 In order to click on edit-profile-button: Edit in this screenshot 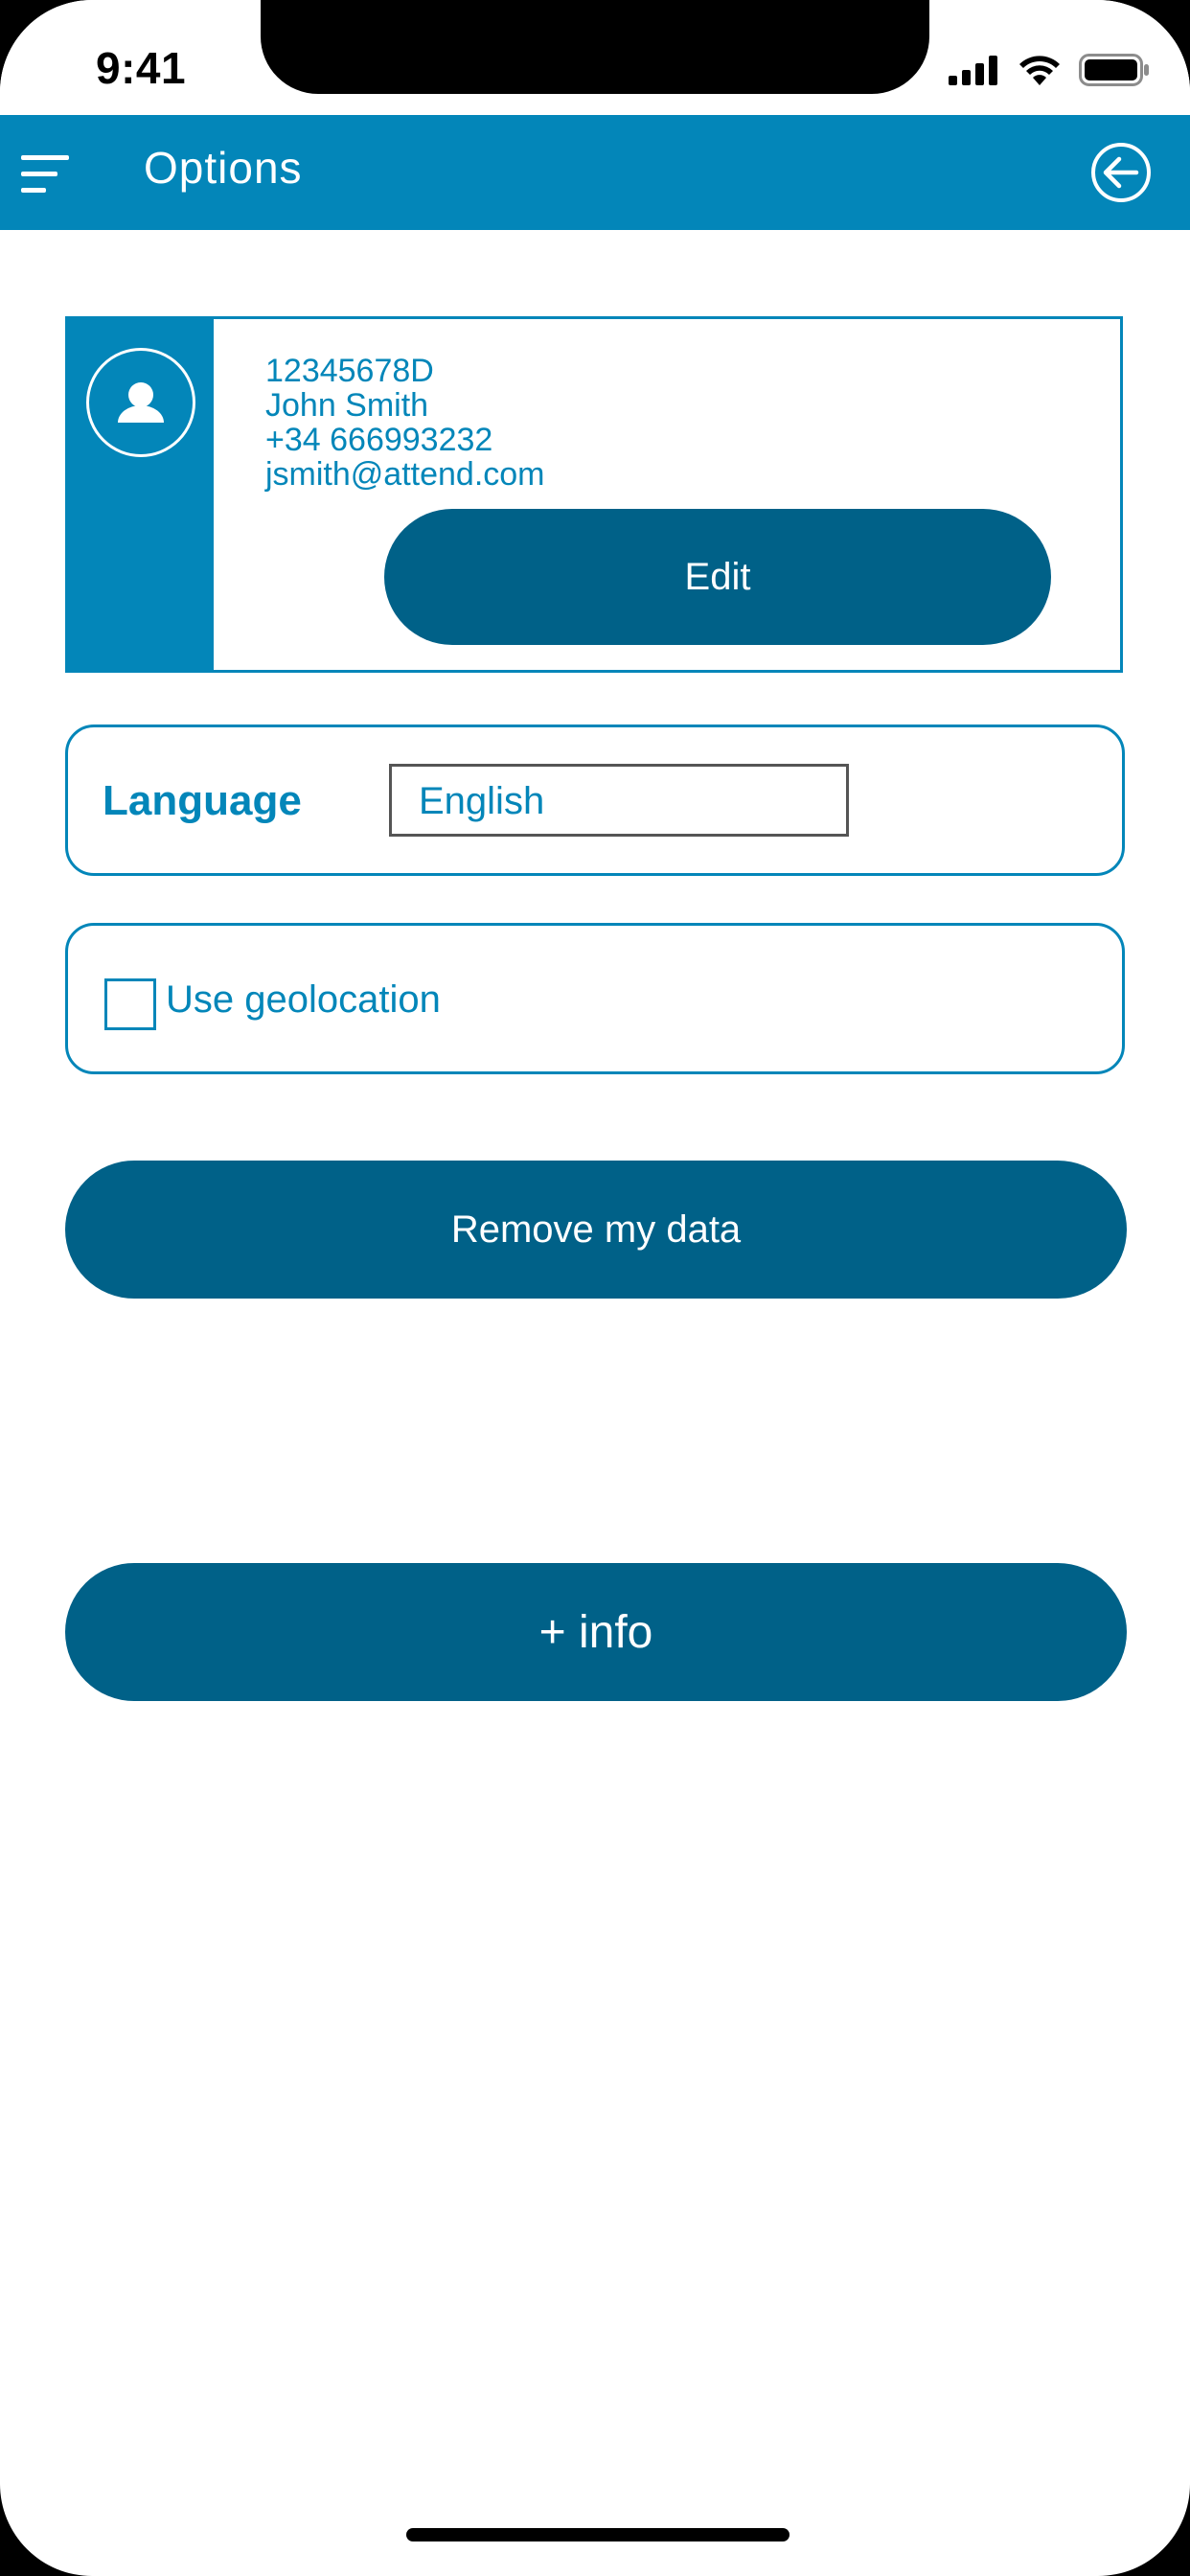, I will do `click(717, 577)`.